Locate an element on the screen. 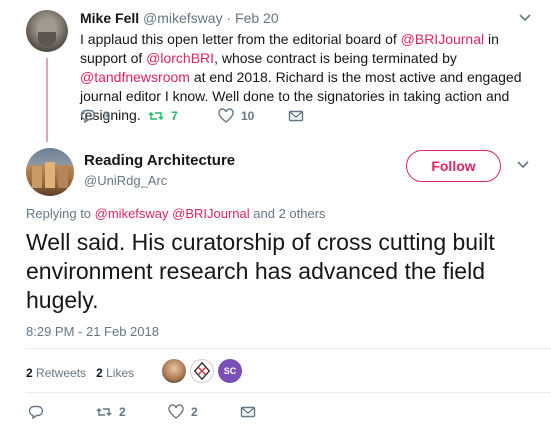 The image size is (551, 431). follow-button: Follow is located at coordinates (453, 166).